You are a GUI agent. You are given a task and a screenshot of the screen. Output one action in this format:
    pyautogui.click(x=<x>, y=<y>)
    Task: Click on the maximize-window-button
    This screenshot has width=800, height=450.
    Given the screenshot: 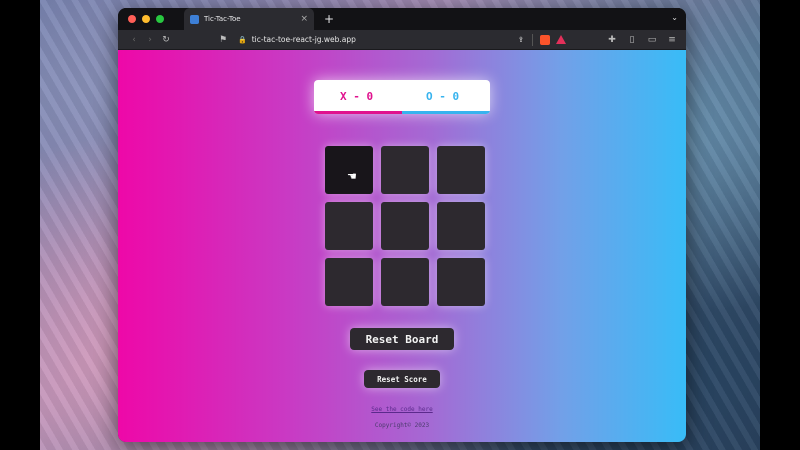 What is the action you would take?
    pyautogui.click(x=160, y=19)
    